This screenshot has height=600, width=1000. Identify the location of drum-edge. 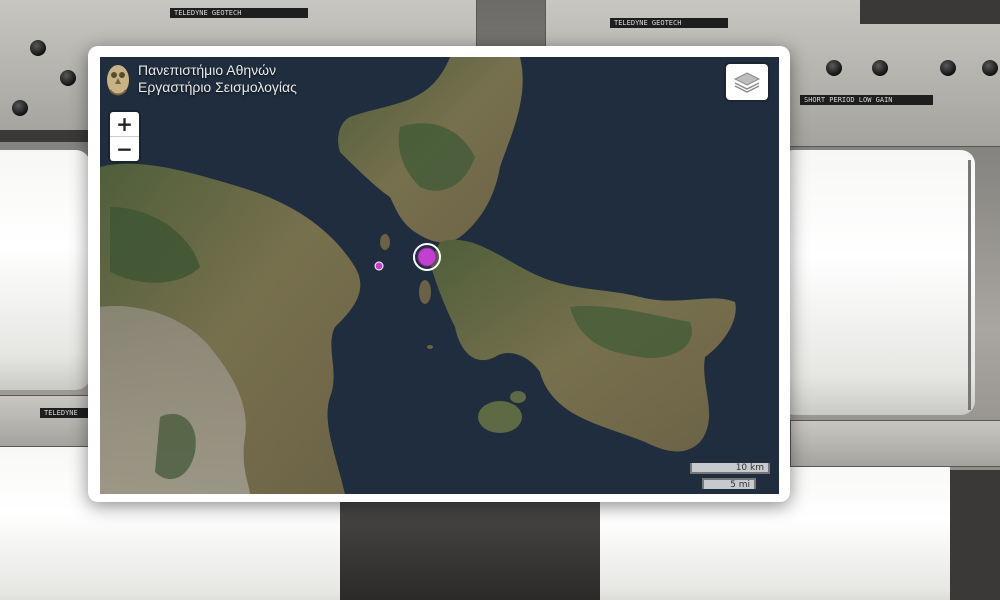
(969, 285).